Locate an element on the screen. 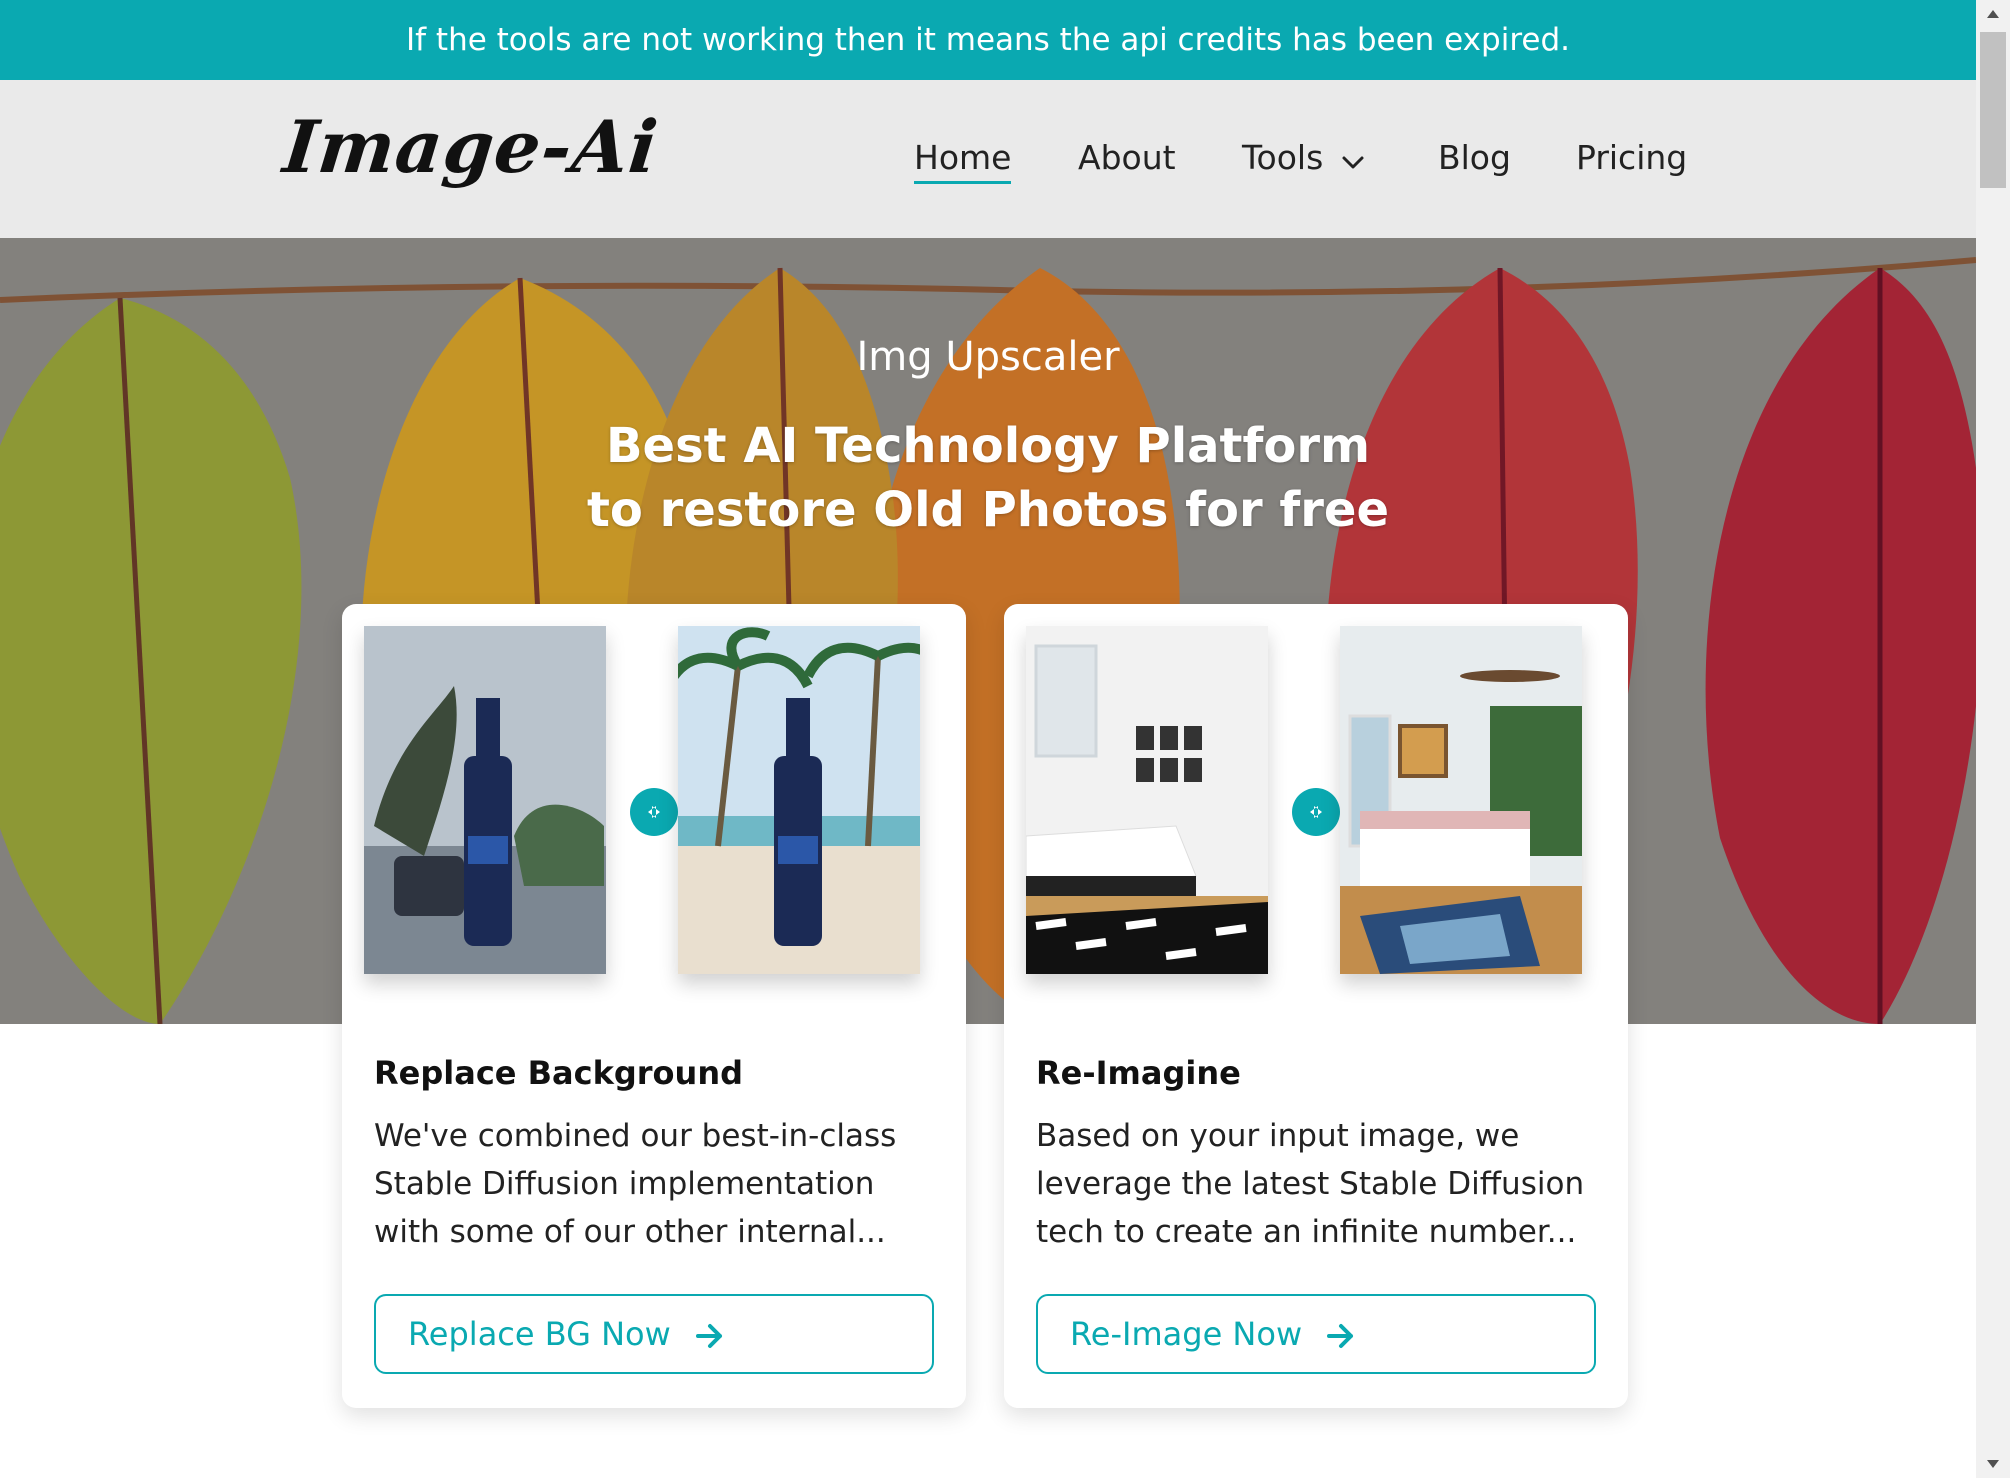 The height and width of the screenshot is (1482, 2010). re-image-now-button: Re-Image Now is located at coordinates (1316, 1334).